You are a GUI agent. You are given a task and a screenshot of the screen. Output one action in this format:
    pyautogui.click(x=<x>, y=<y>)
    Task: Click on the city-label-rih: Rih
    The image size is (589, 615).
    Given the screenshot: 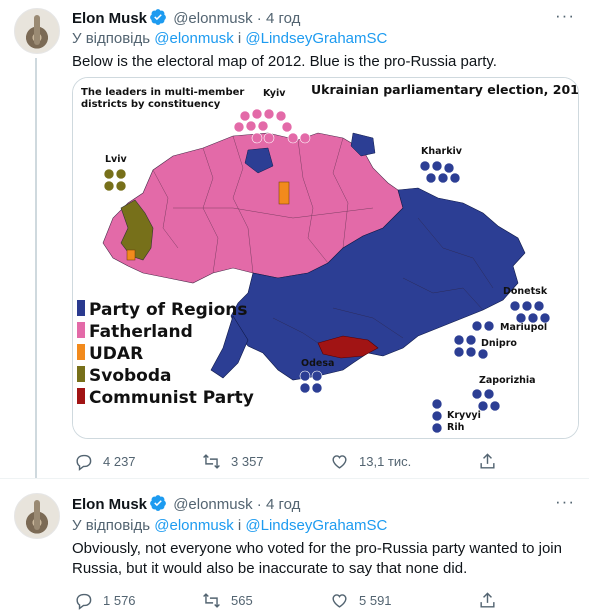 What is the action you would take?
    pyautogui.click(x=456, y=427)
    